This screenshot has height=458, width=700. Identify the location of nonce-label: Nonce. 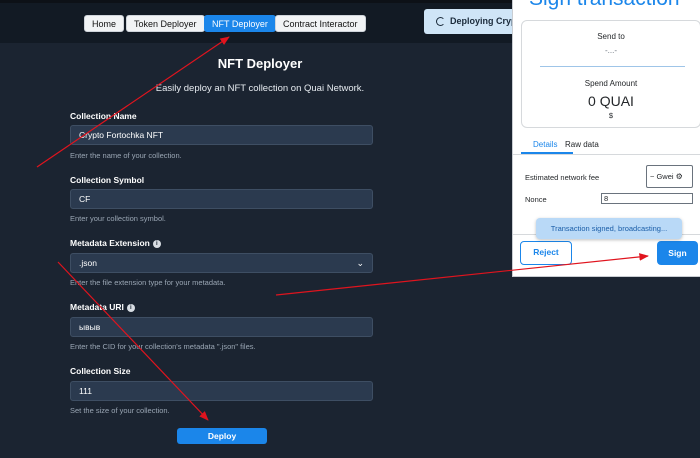
(536, 199).